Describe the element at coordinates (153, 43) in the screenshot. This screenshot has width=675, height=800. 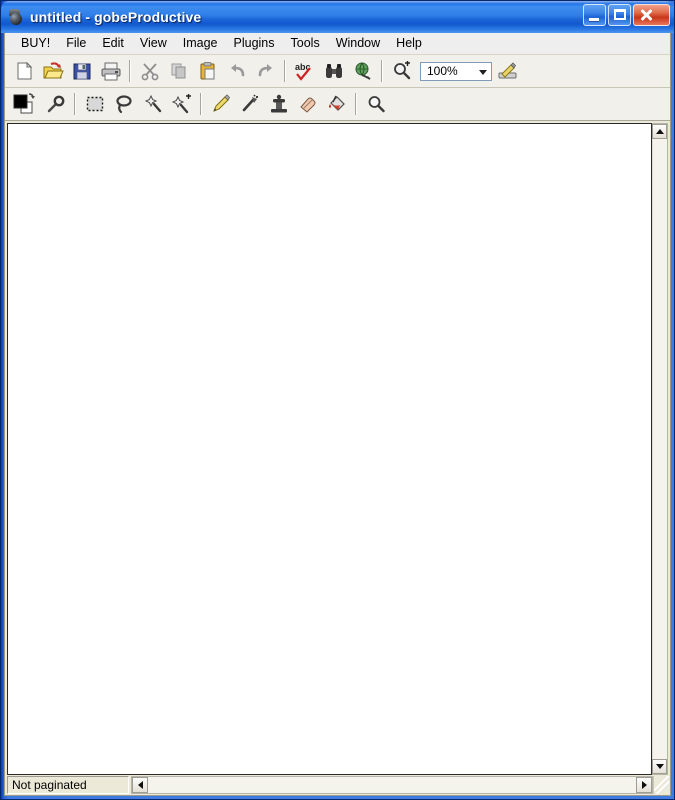
I see `menu-item-view: View` at that location.